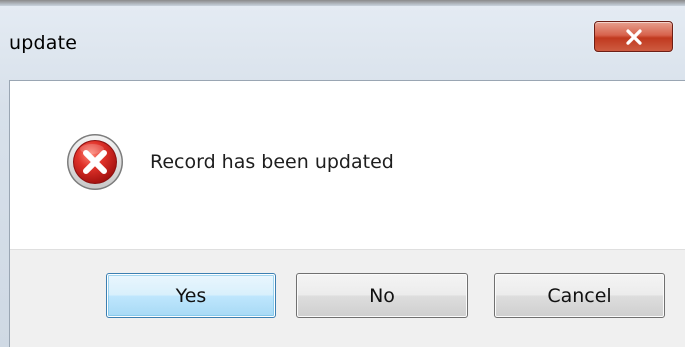 The image size is (685, 347). Describe the element at coordinates (272, 162) in the screenshot. I see `dialog-message: Record has been updated` at that location.